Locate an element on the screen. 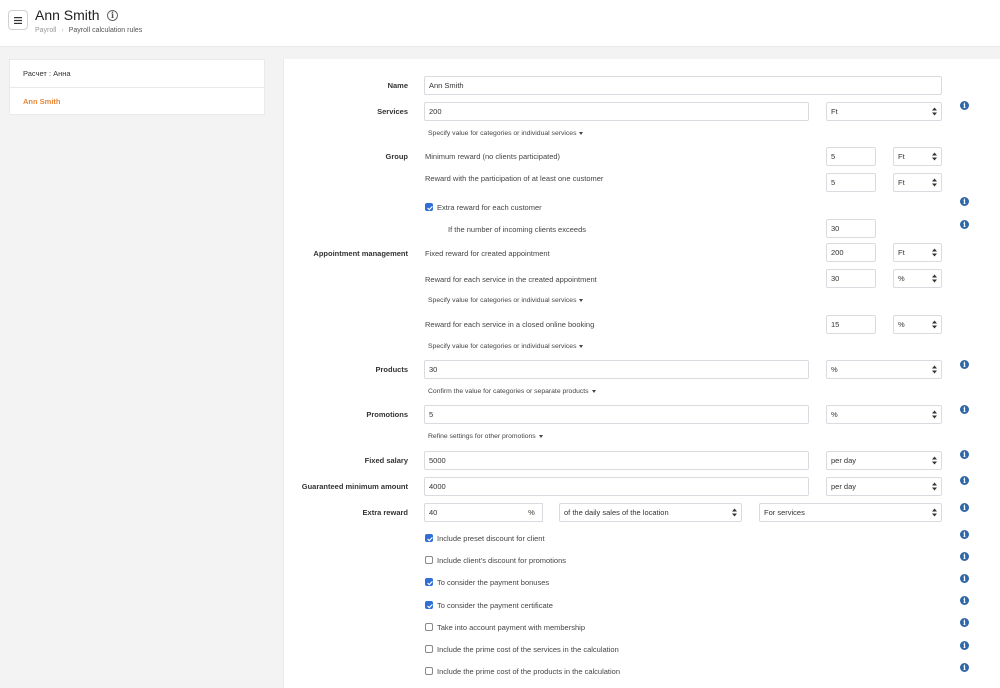 The height and width of the screenshot is (688, 1000). breadcrumb: Payroll › Payroll calculation rules is located at coordinates (88, 30).